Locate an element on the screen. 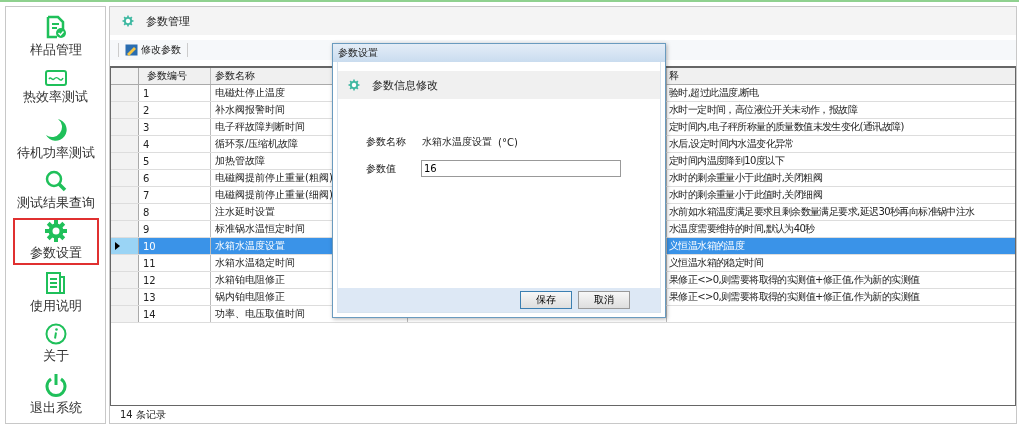  info-icon is located at coordinates (55, 333).